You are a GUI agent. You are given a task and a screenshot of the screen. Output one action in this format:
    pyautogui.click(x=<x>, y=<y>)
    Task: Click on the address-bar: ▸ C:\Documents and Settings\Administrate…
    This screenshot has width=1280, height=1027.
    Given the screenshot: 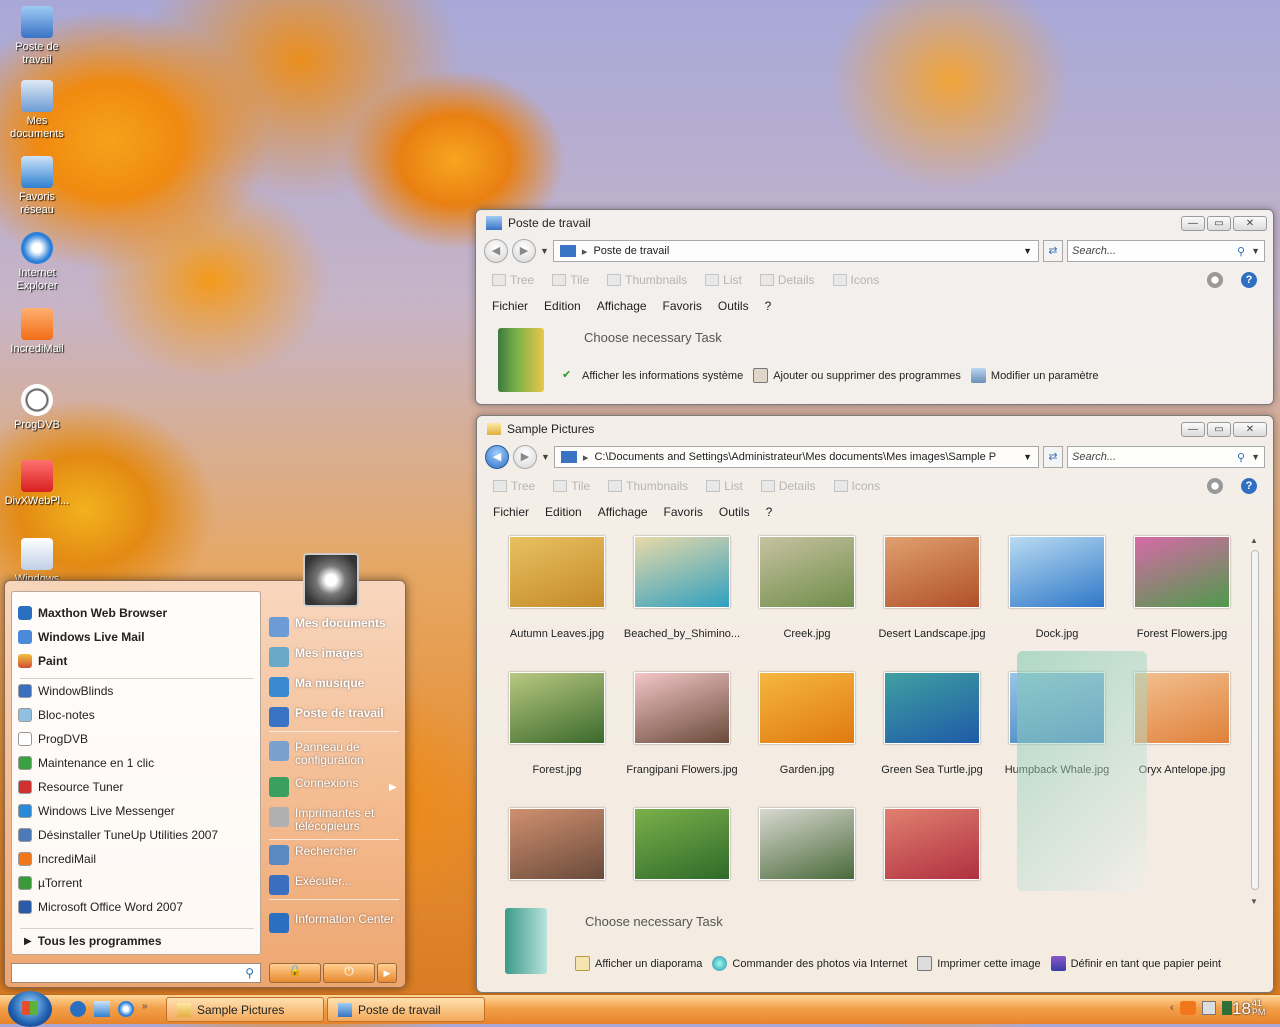 What is the action you would take?
    pyautogui.click(x=796, y=457)
    